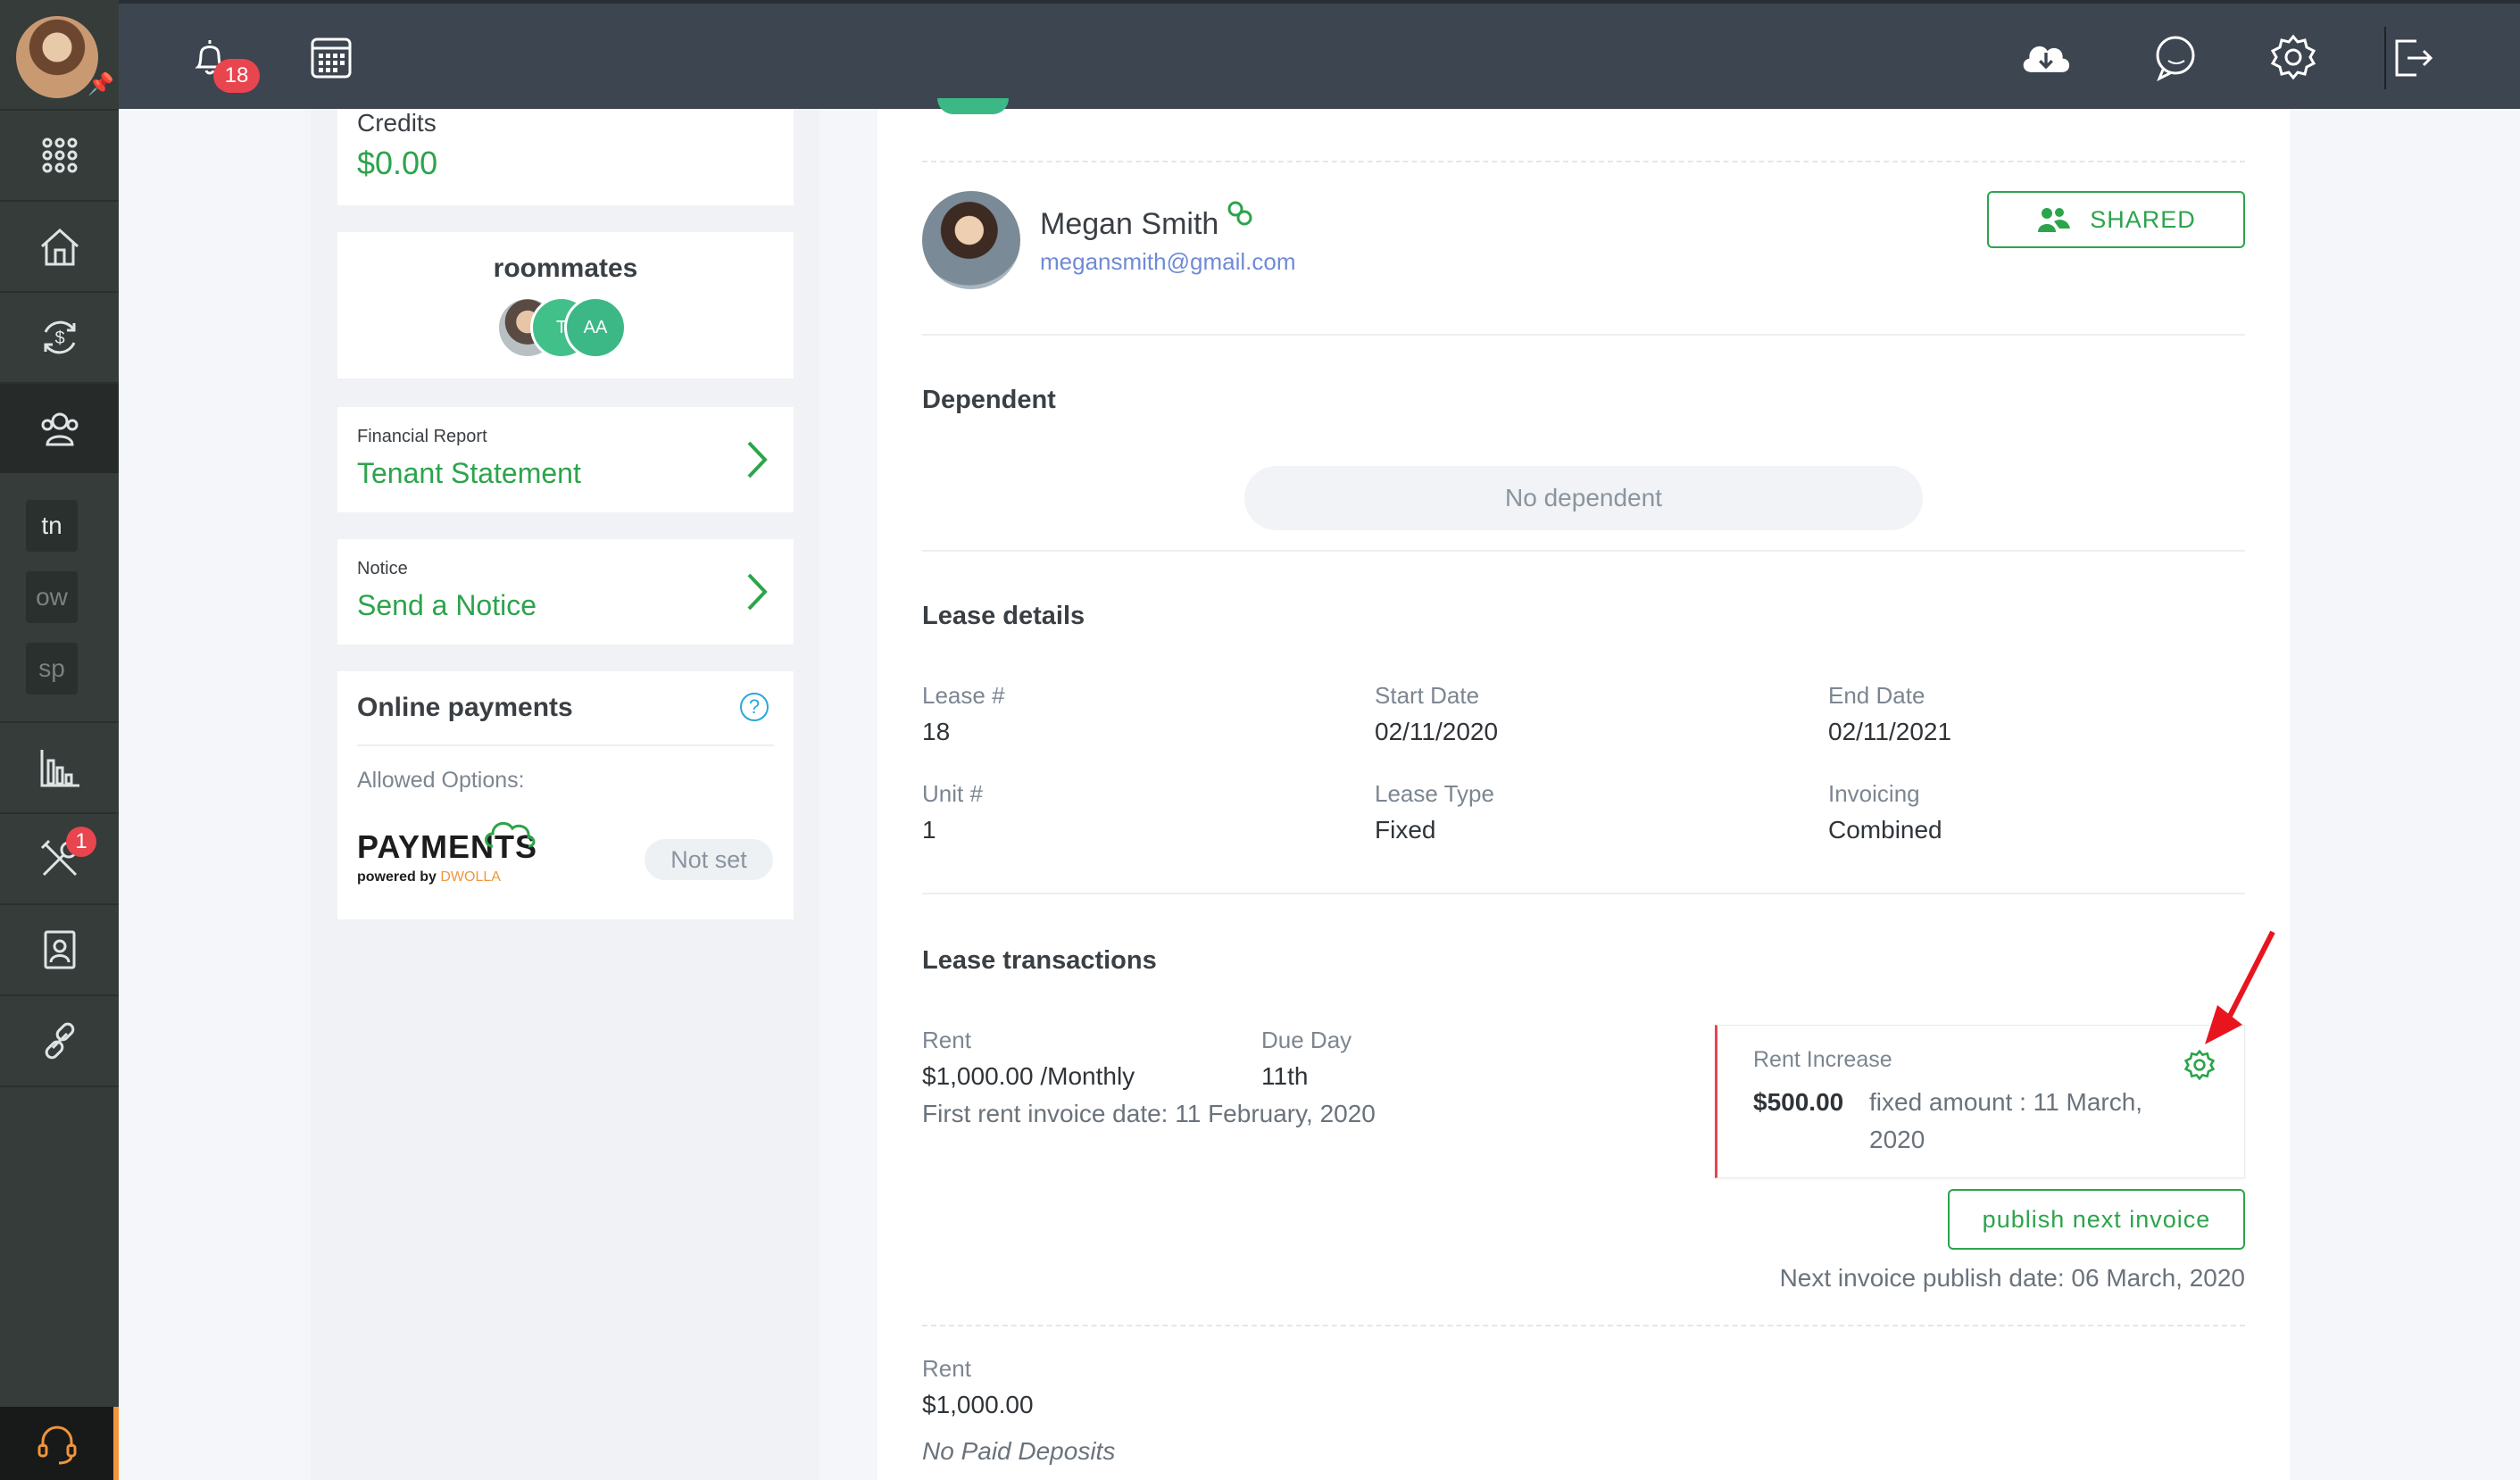  I want to click on tenants-icon, so click(60, 428).